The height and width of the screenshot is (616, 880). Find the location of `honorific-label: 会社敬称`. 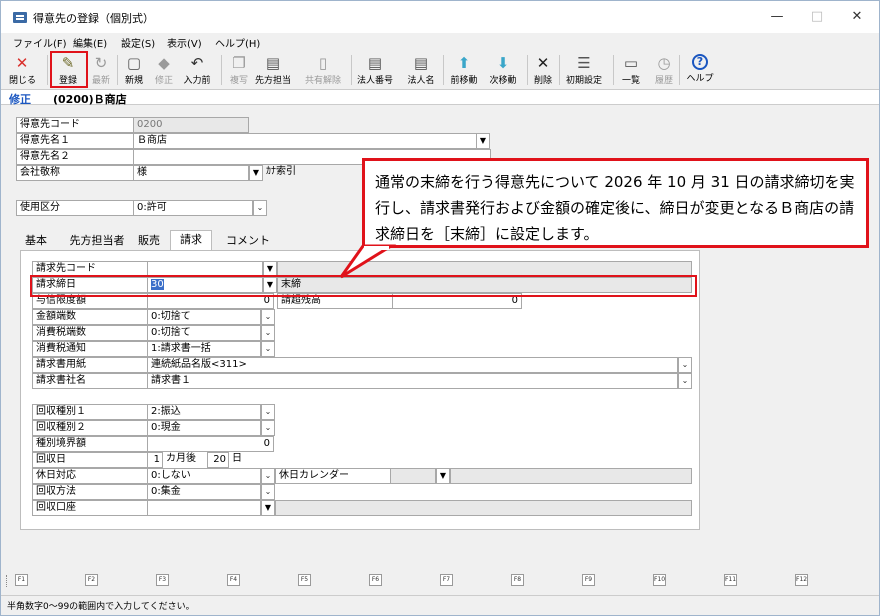

honorific-label: 会社敬称 is located at coordinates (75, 173).